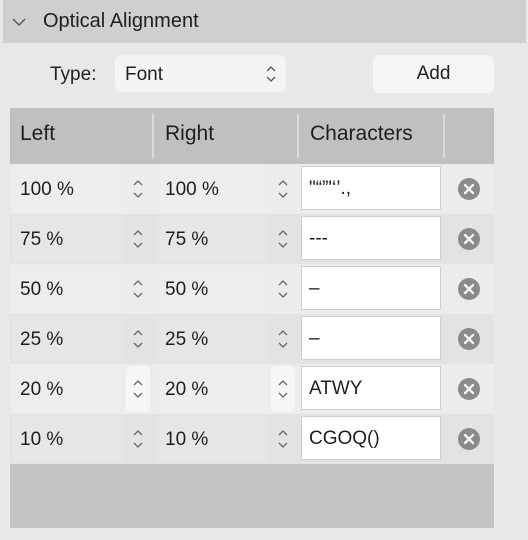 Image resolution: width=528 pixels, height=540 pixels. What do you see at coordinates (68, 289) in the screenshot?
I see `left-percent-field: 50 %` at bounding box center [68, 289].